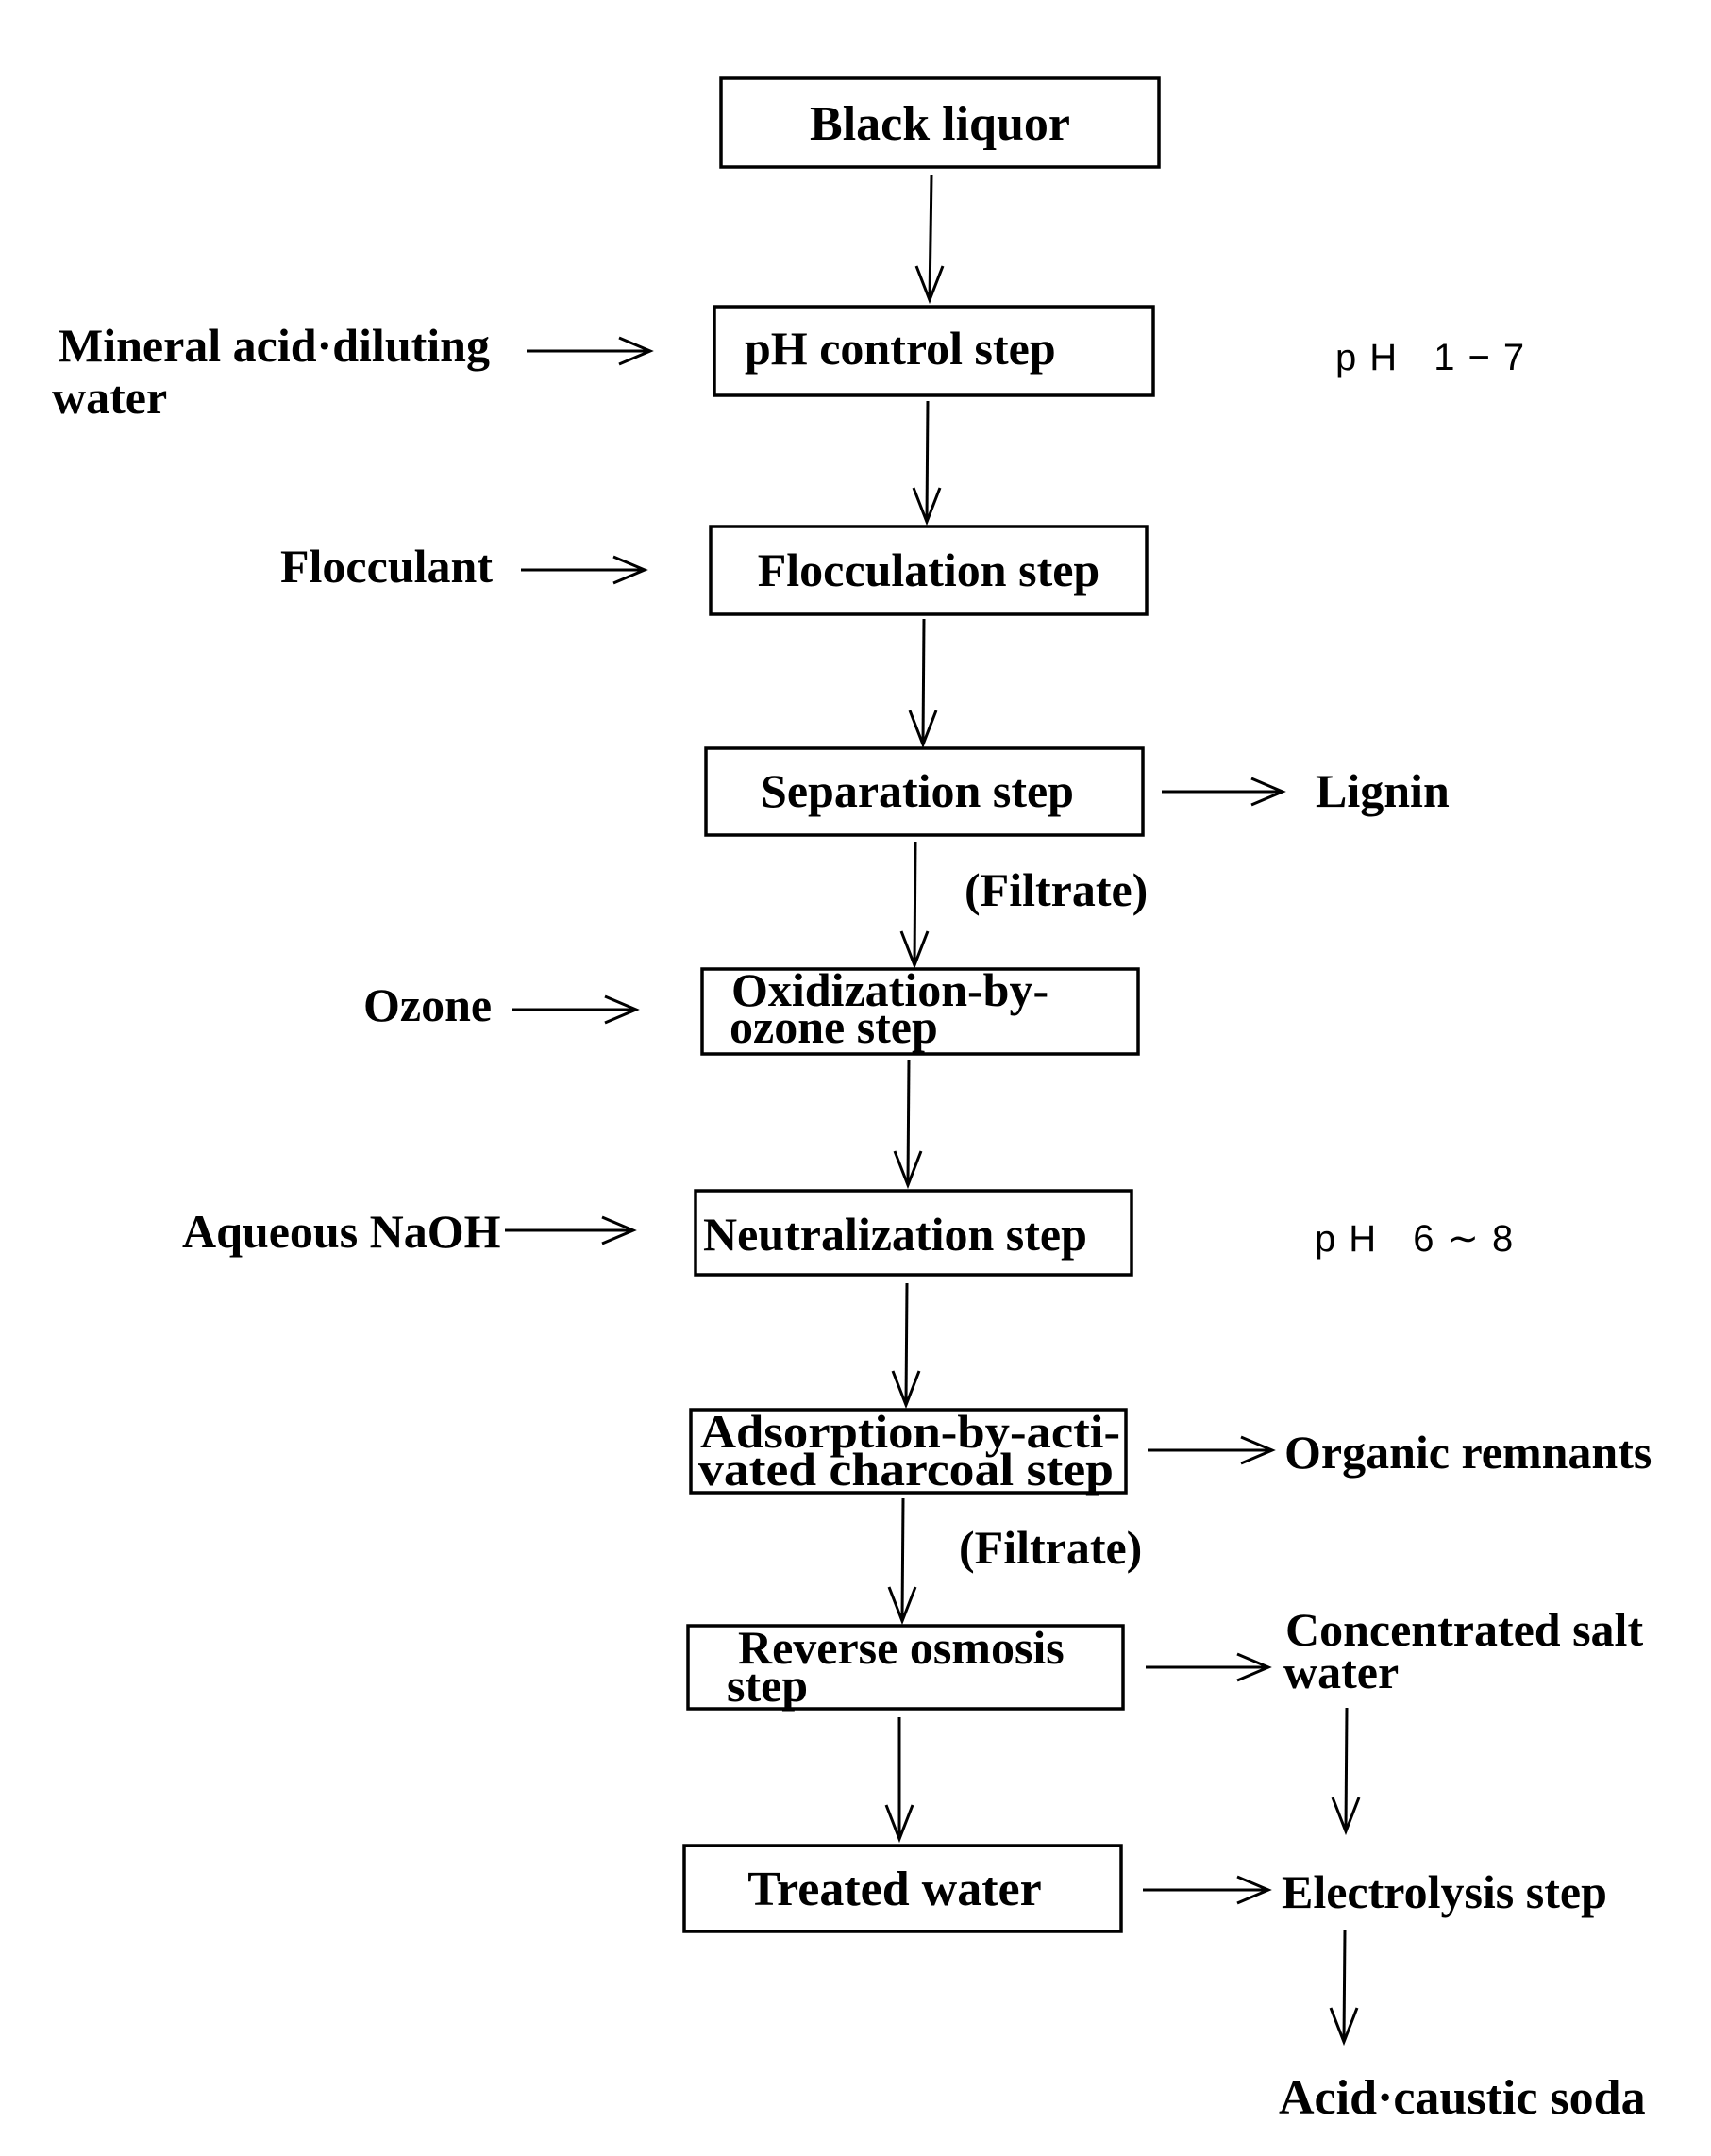 This screenshot has width=1711, height=2156. I want to click on arrow-separation-to-oxidization, so click(914, 905).